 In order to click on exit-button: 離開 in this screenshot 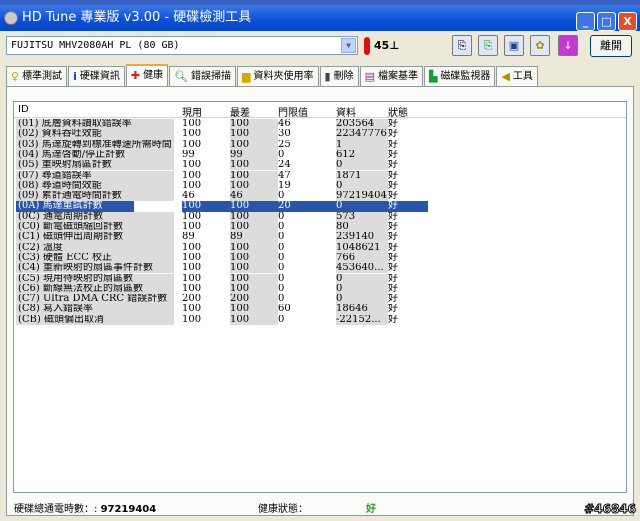, I will do `click(611, 46)`.